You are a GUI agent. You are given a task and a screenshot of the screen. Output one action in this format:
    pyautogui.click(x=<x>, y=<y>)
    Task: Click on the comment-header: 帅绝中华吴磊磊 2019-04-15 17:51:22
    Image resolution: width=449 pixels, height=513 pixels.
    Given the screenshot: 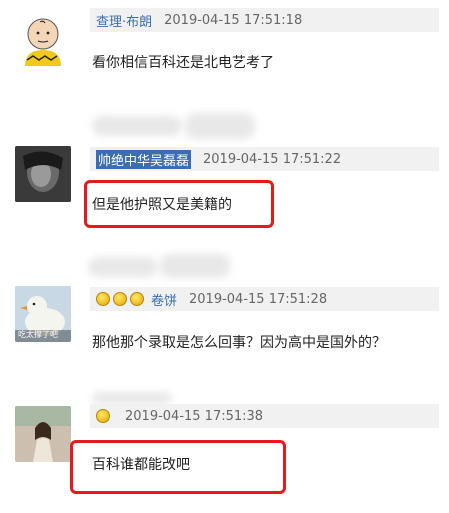 What is the action you would take?
    pyautogui.click(x=264, y=159)
    